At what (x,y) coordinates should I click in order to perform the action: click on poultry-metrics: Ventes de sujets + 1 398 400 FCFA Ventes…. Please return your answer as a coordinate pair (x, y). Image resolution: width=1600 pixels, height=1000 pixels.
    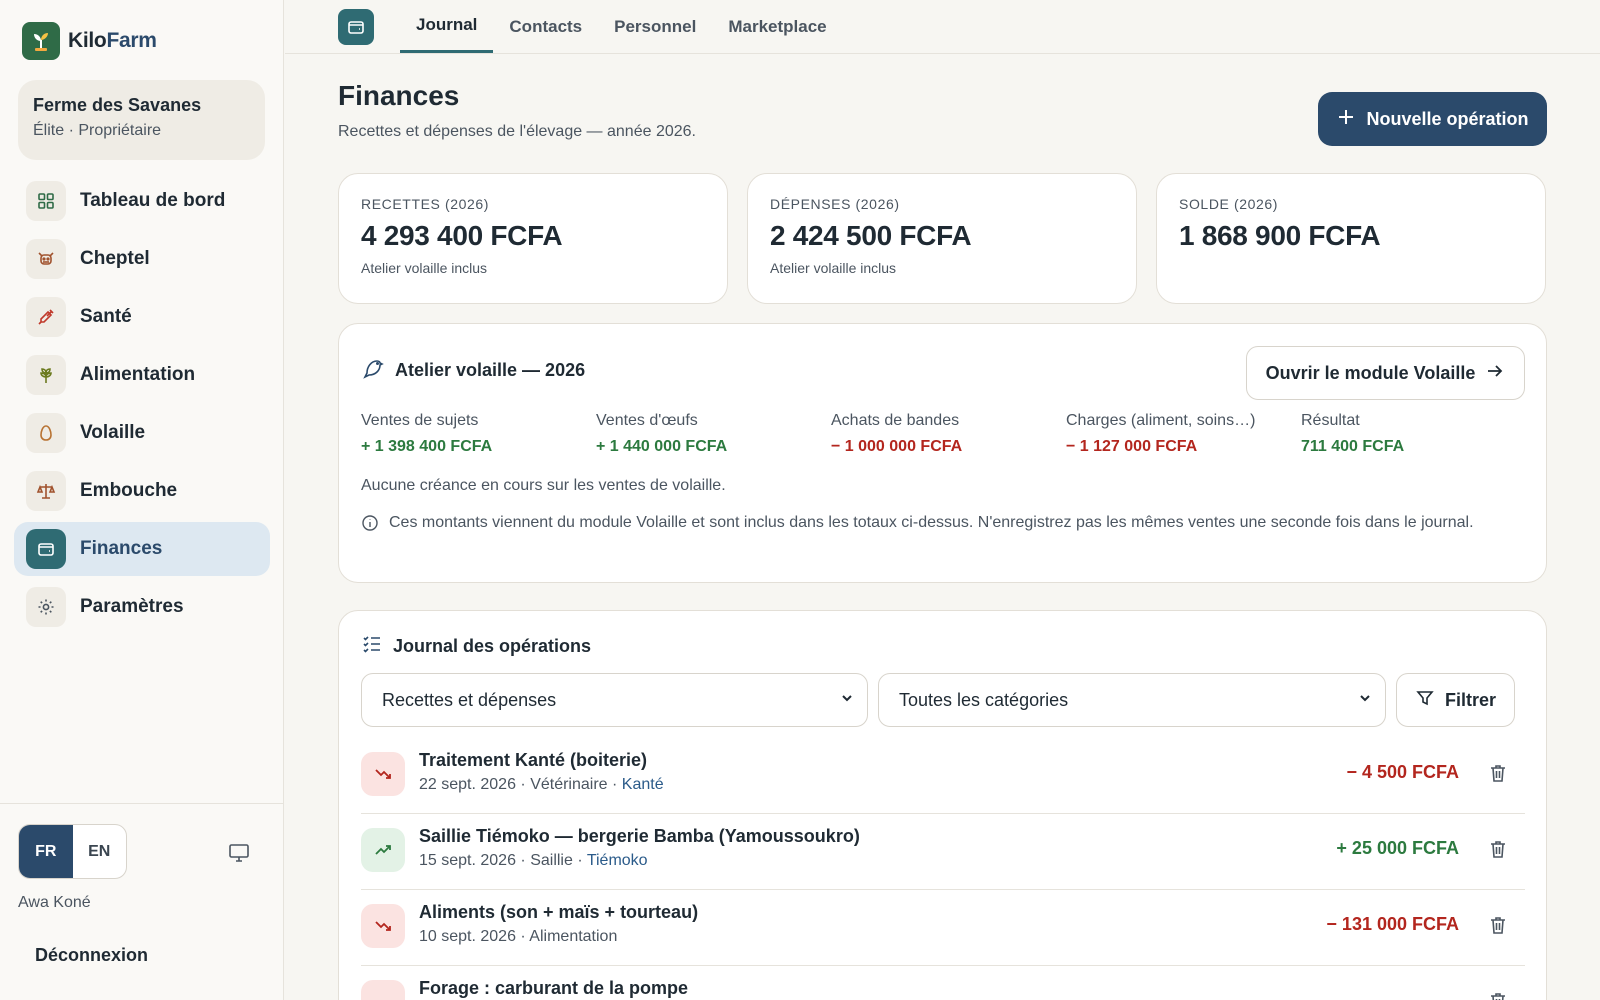
    Looking at the image, I should click on (948, 434).